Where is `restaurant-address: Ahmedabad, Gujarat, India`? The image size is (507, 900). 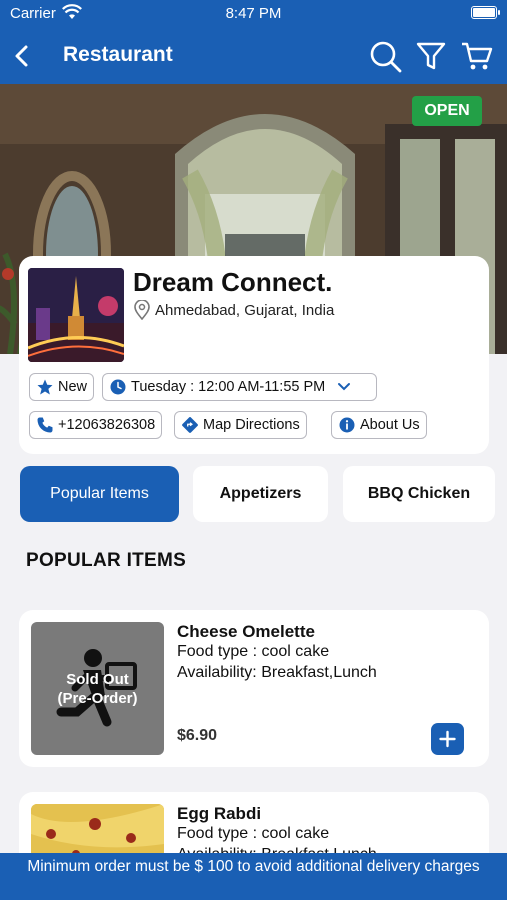 restaurant-address: Ahmedabad, Gujarat, India is located at coordinates (233, 310).